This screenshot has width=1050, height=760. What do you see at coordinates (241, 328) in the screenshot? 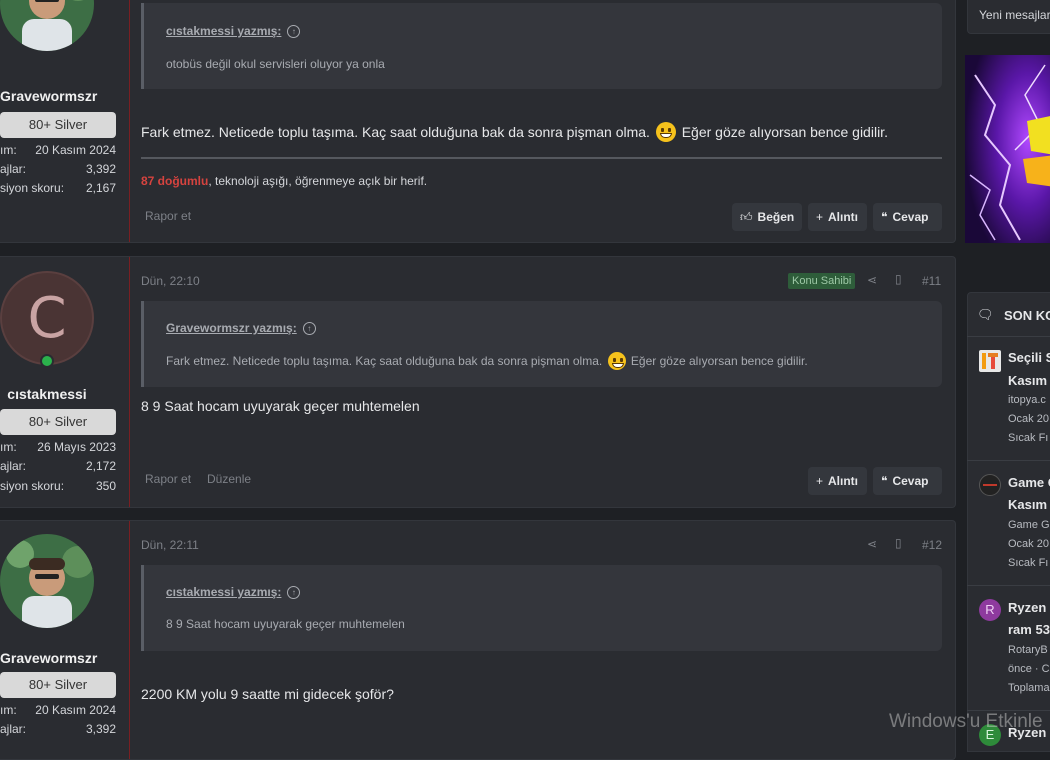
I see `quote-author-link: Gravewormszr yazmış: ↑` at bounding box center [241, 328].